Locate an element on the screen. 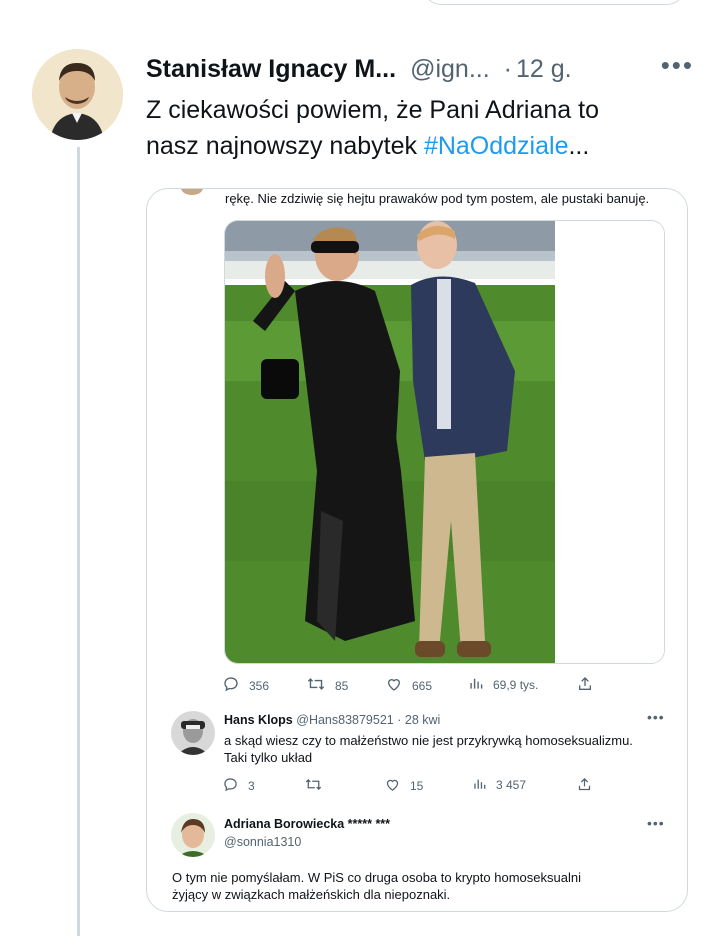 The height and width of the screenshot is (936, 720). reply2-author-handle: @sonnia1310 is located at coordinates (262, 842).